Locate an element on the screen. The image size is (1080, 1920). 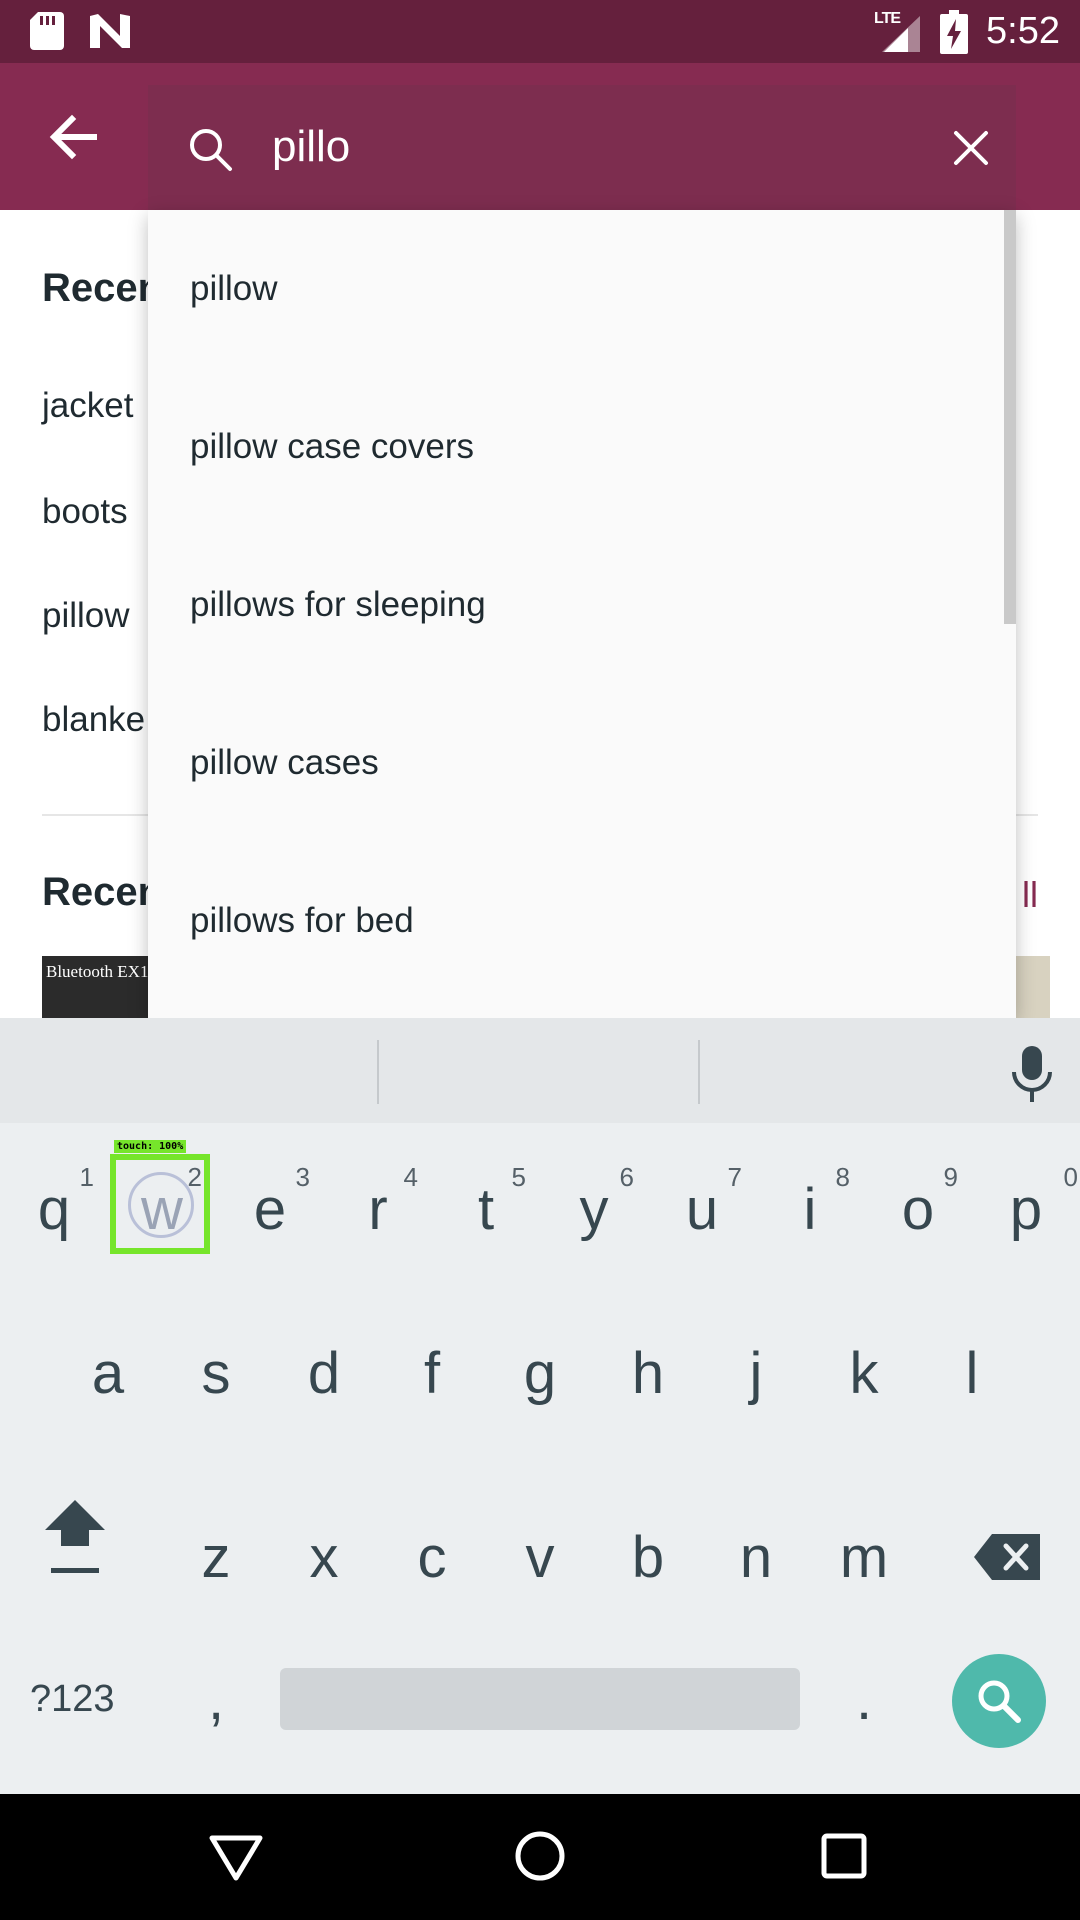
key-label: o is located at coordinates (918, 1209).